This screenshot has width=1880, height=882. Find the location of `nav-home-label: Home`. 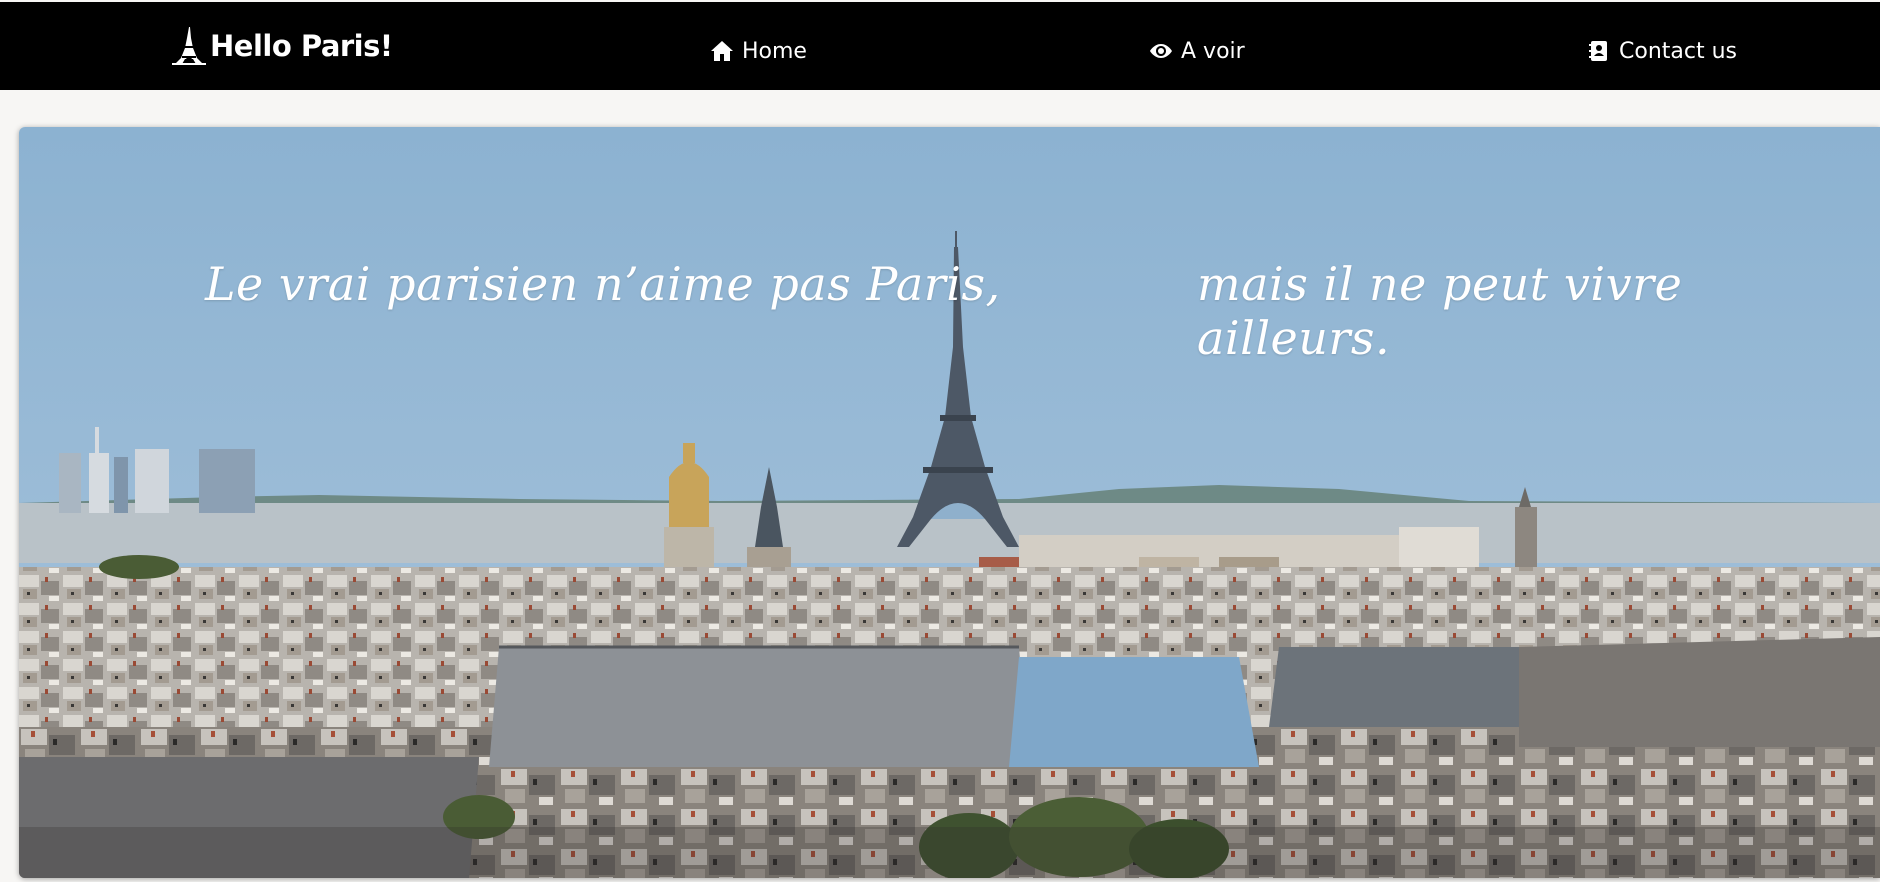

nav-home-label: Home is located at coordinates (774, 51).